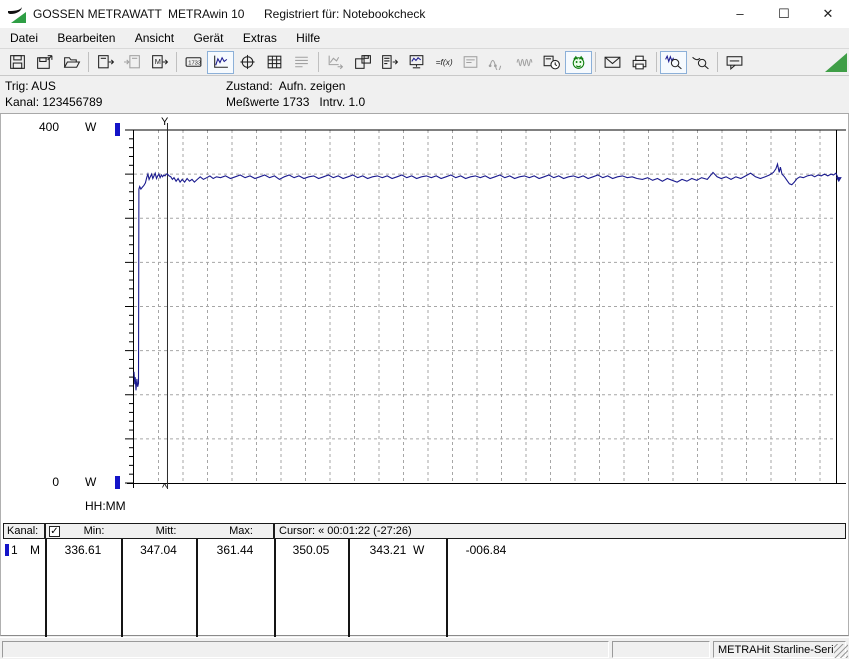  Describe the element at coordinates (274, 62) in the screenshot. I see `table-view-icon` at that location.